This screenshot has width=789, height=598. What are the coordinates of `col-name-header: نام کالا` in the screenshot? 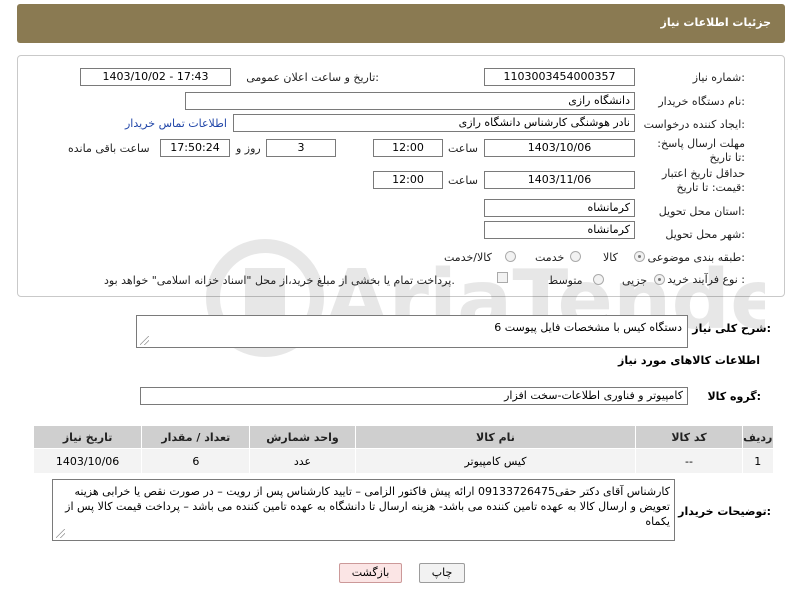 It's located at (495, 437).